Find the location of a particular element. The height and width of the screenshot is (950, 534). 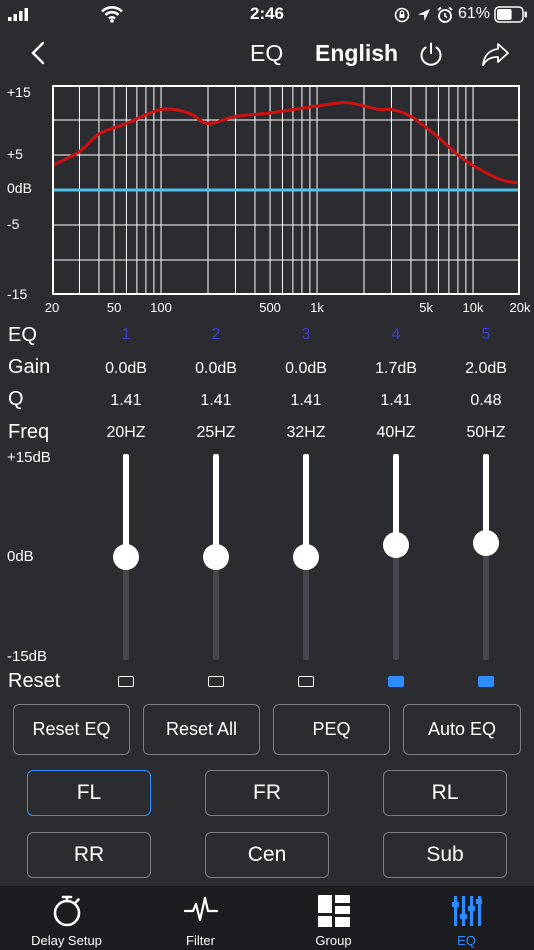

x-label-10k: 10k is located at coordinates (473, 307).